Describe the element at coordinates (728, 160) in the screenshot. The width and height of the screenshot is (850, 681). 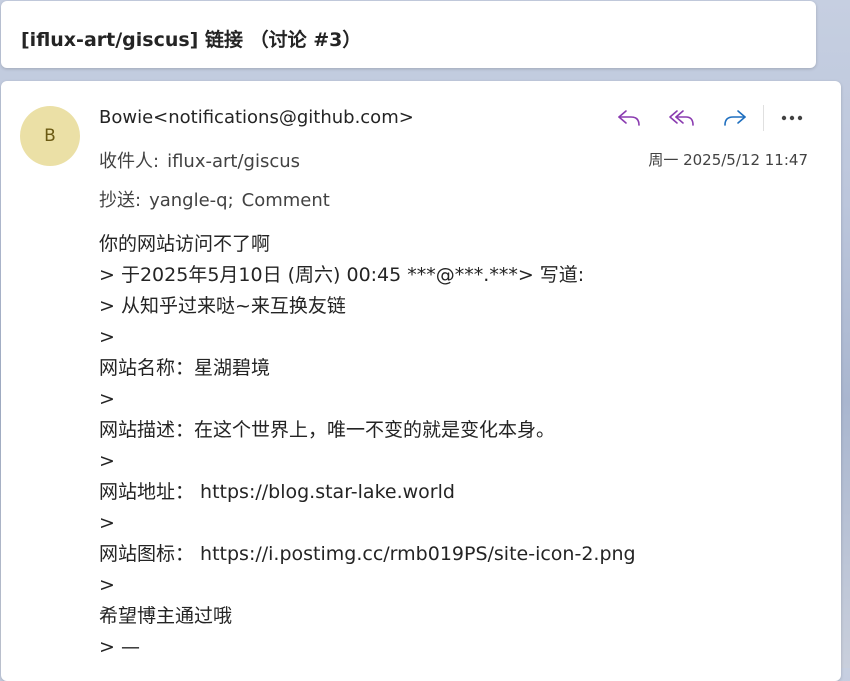
I see `message-date: 周一 2025/5/12 11:47` at that location.